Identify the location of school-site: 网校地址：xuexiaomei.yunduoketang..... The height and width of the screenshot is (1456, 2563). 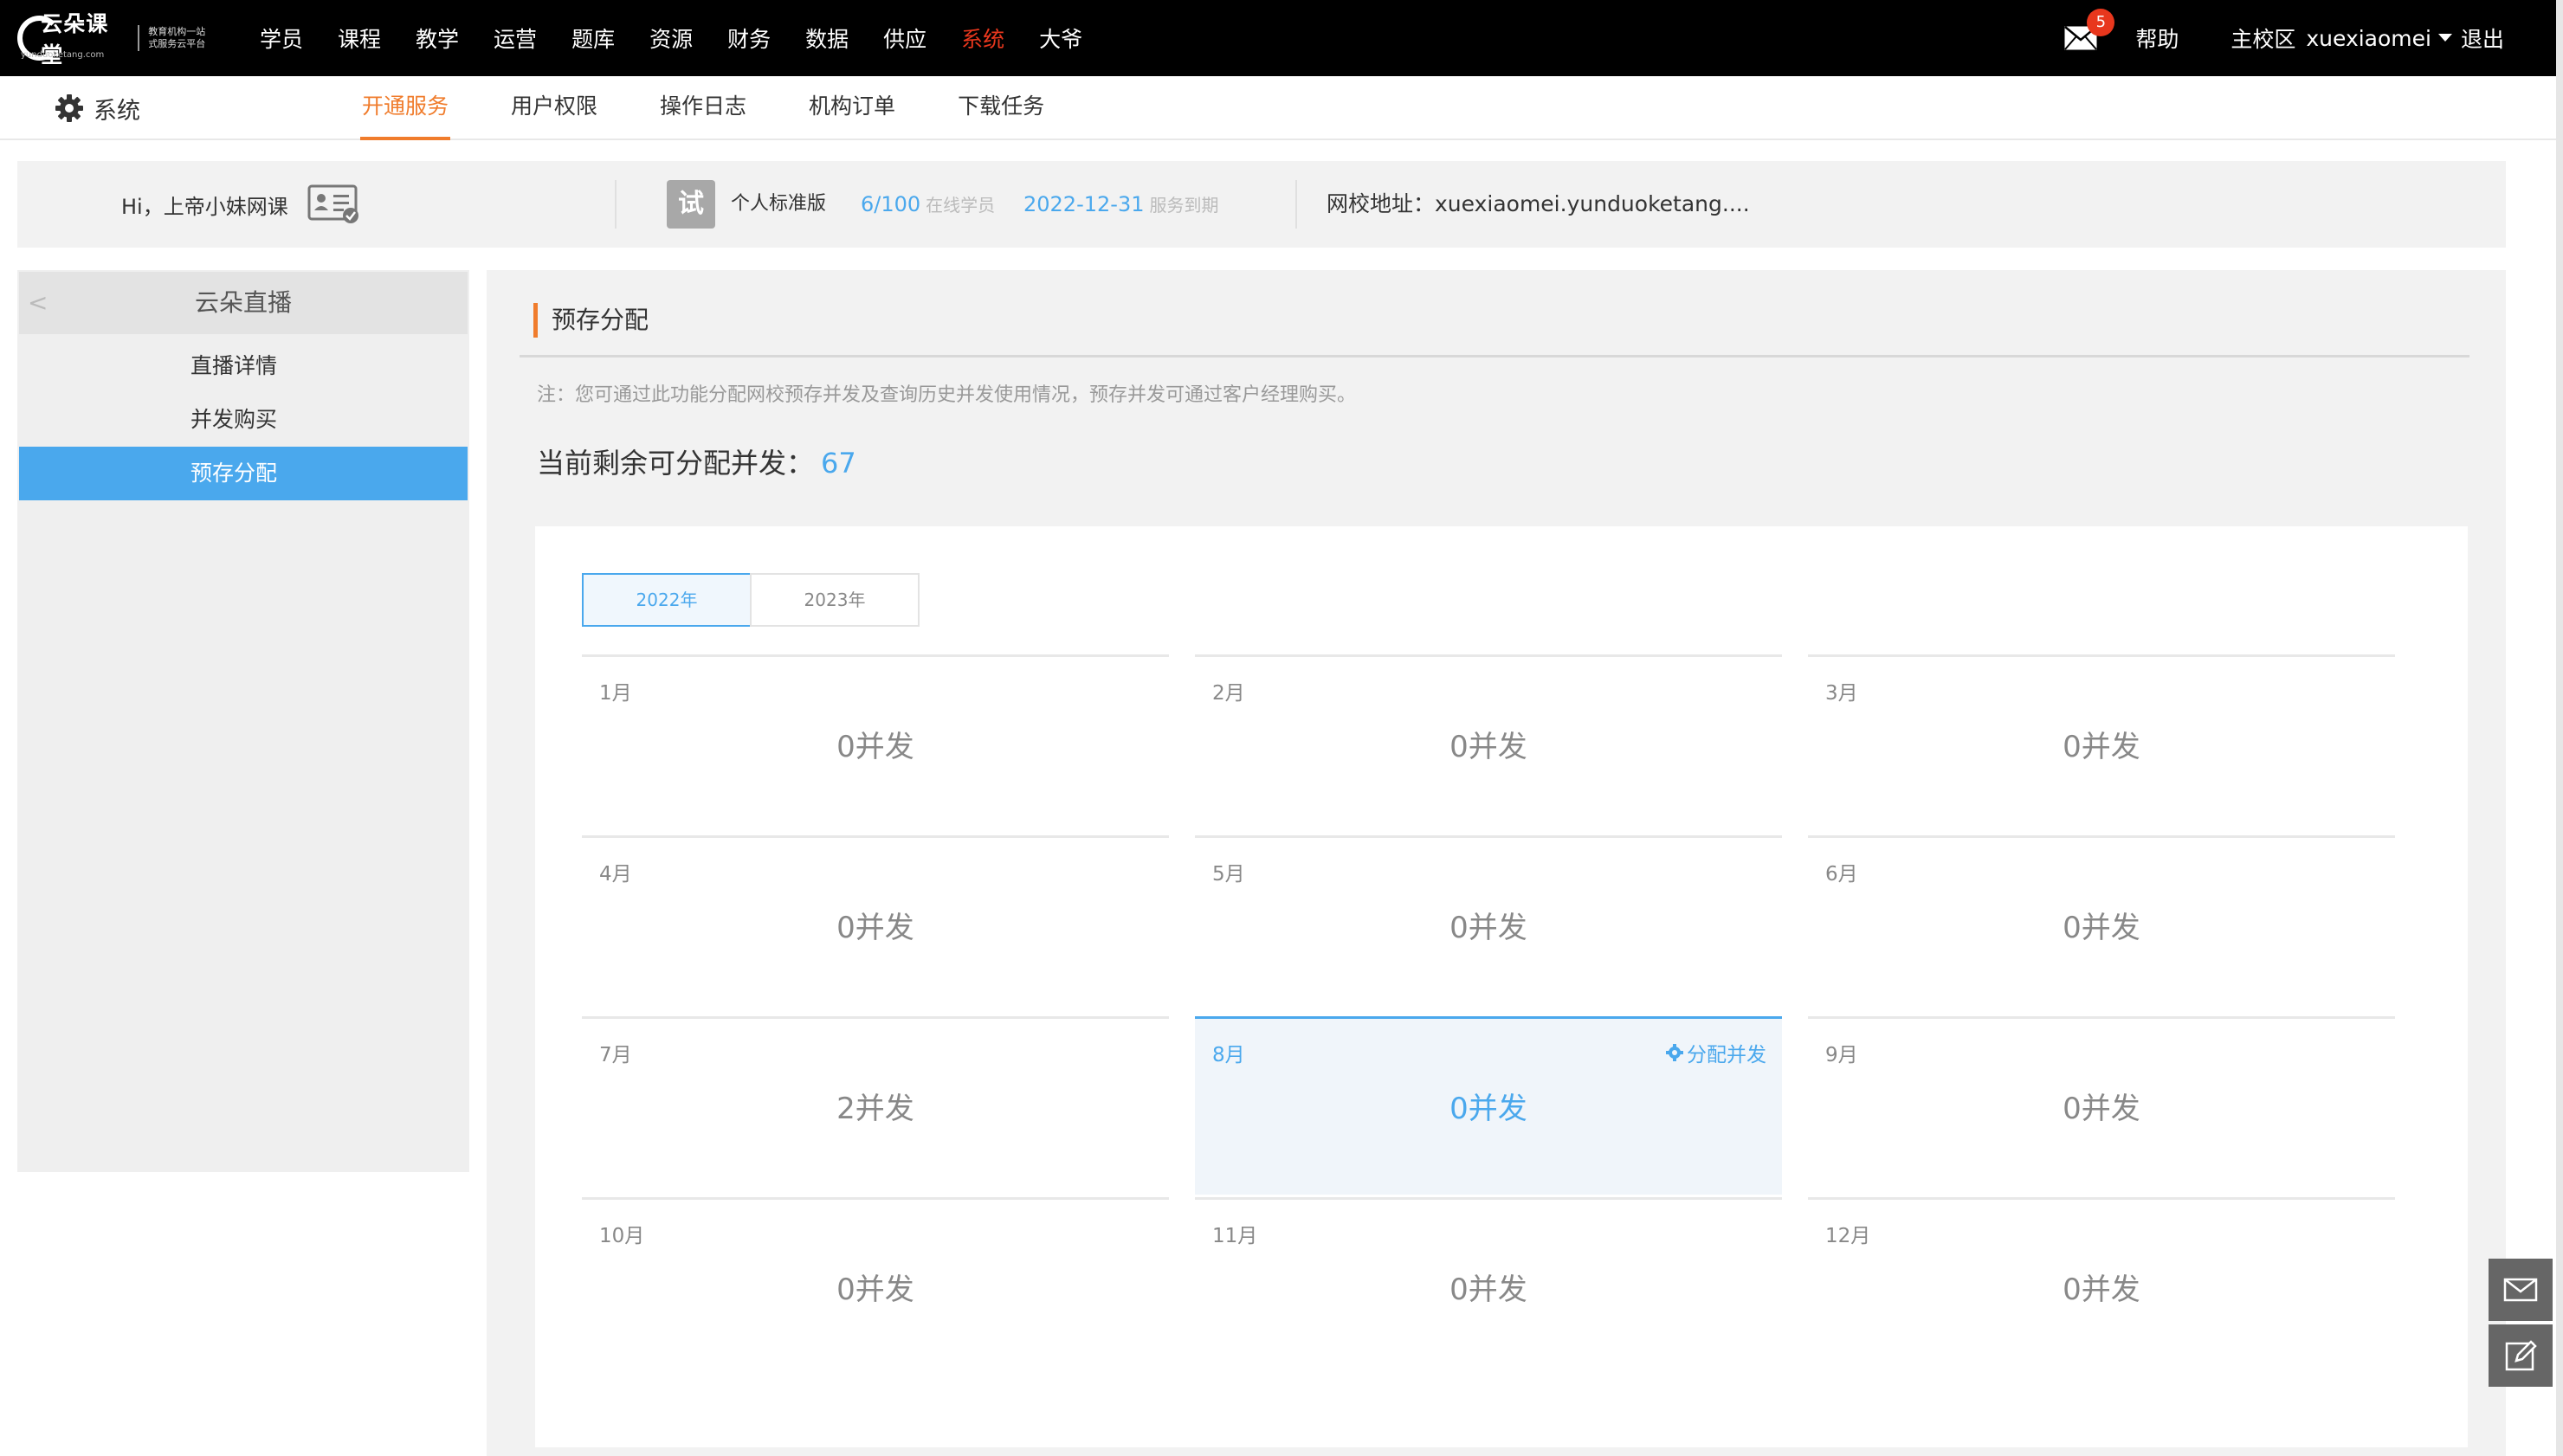
(1538, 204).